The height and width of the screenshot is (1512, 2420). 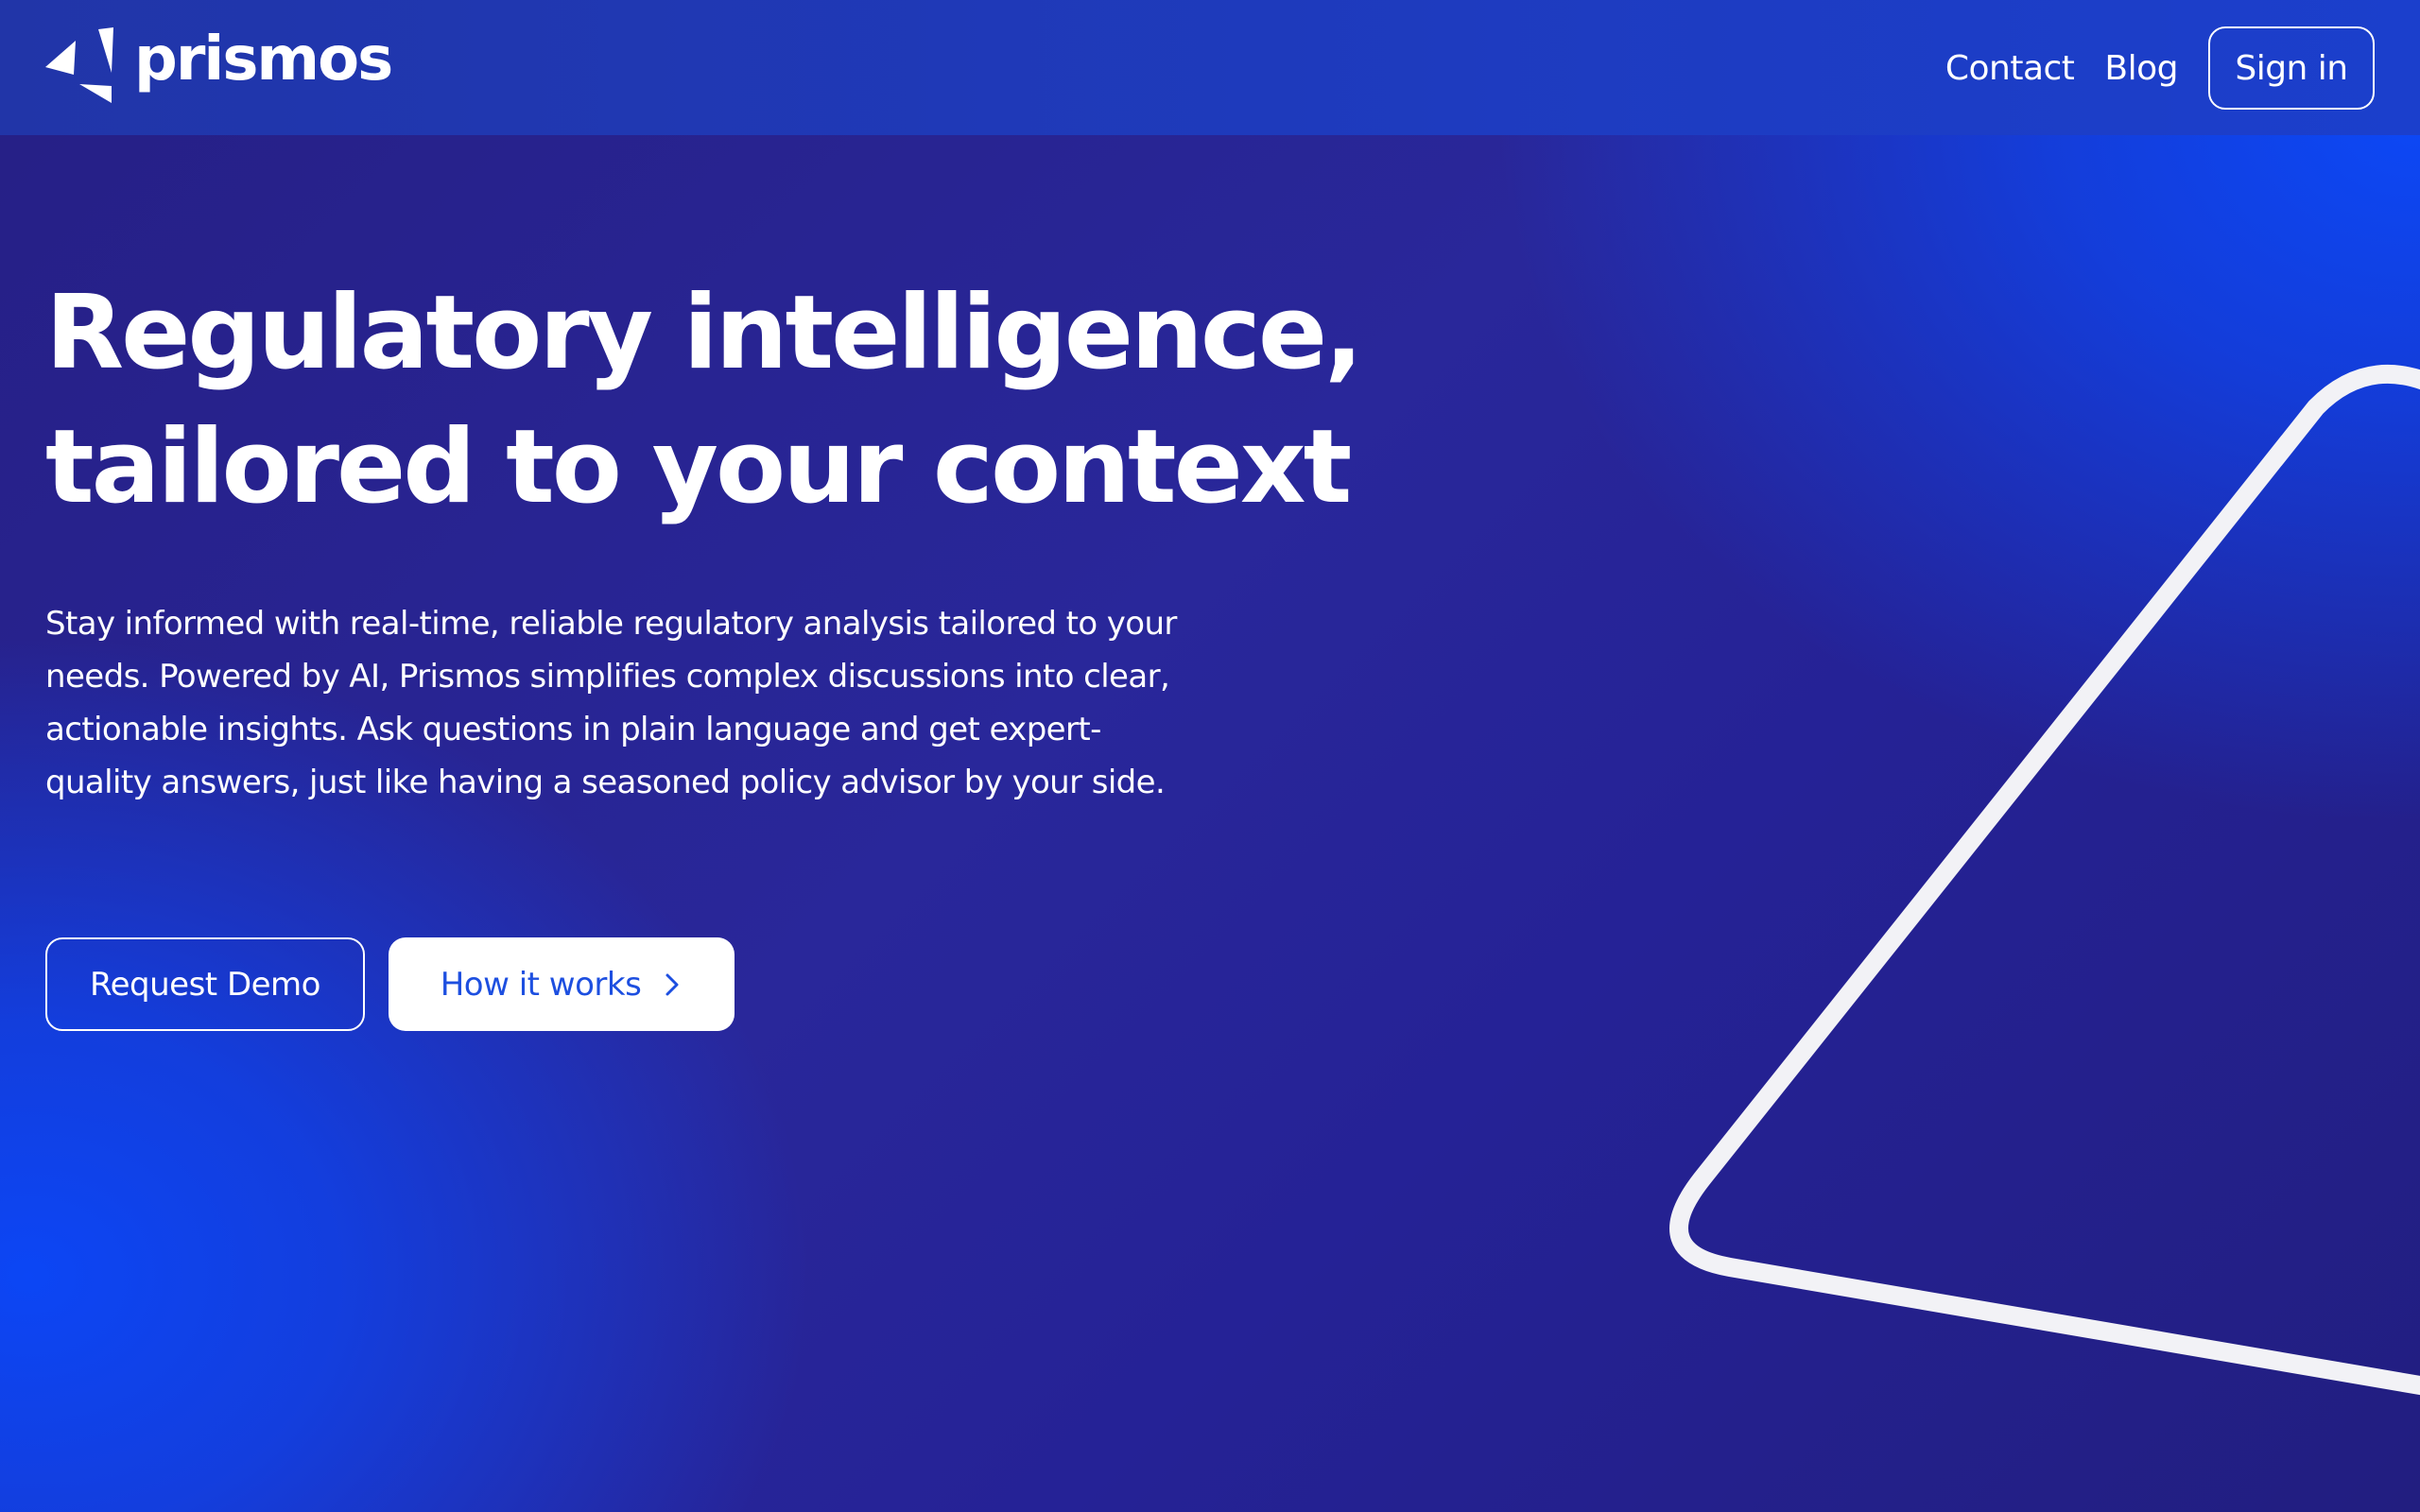 I want to click on request-demo-label: Request Demo, so click(x=205, y=984).